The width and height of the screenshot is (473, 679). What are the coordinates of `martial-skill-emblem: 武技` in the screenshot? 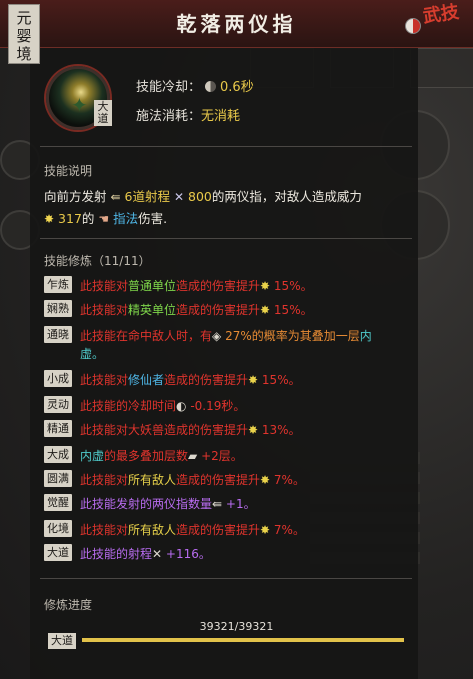 It's located at (434, 24).